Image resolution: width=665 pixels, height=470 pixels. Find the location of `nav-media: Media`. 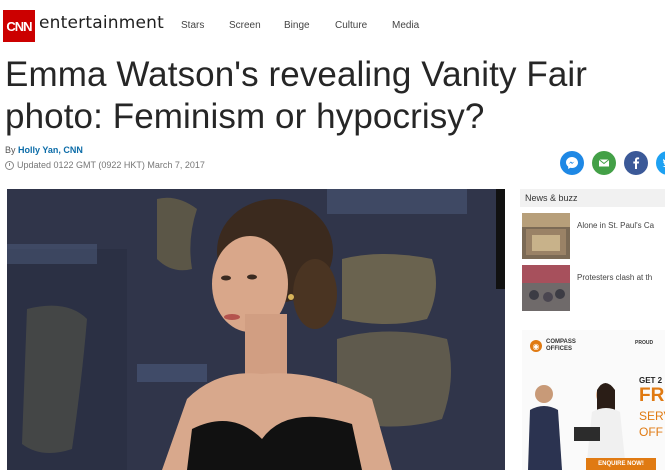

nav-media: Media is located at coordinates (405, 25).